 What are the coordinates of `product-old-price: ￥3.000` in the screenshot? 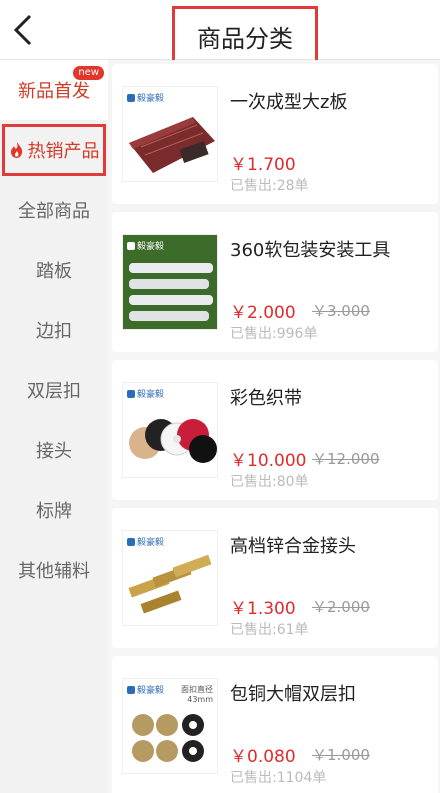 It's located at (341, 311).